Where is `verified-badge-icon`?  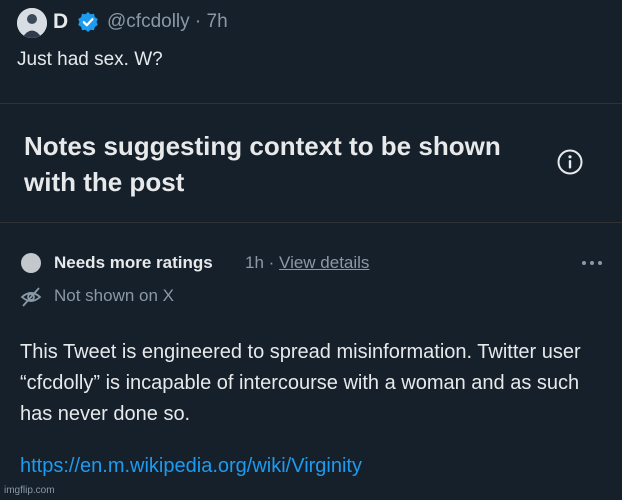 verified-badge-icon is located at coordinates (88, 22).